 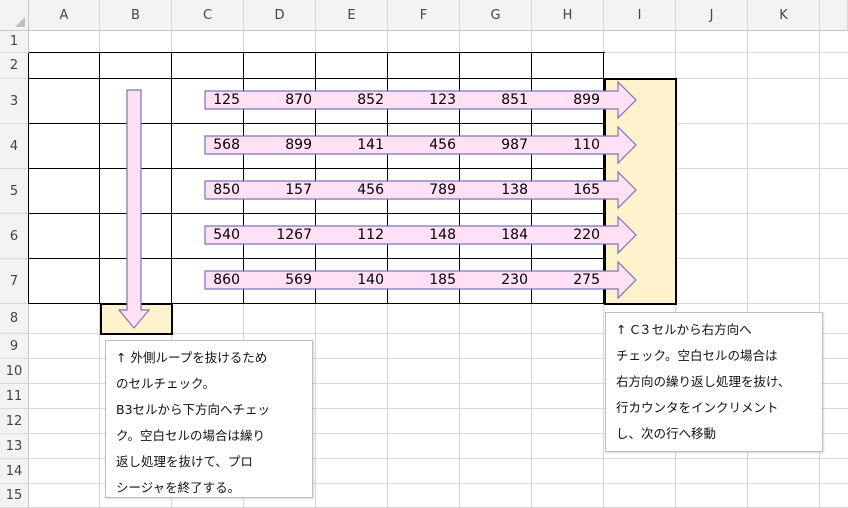 I want to click on value-g4: 987, so click(x=496, y=145).